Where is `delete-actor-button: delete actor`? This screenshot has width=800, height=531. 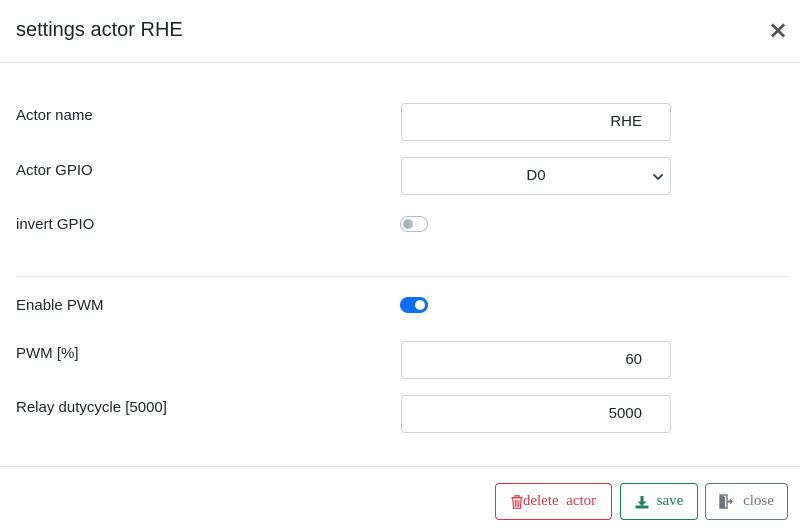
delete-actor-button: delete actor is located at coordinates (553, 501).